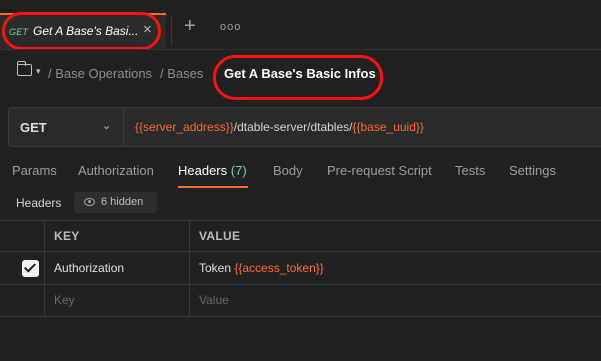 This screenshot has height=361, width=601. What do you see at coordinates (470, 170) in the screenshot?
I see `tab-tests: Tests` at bounding box center [470, 170].